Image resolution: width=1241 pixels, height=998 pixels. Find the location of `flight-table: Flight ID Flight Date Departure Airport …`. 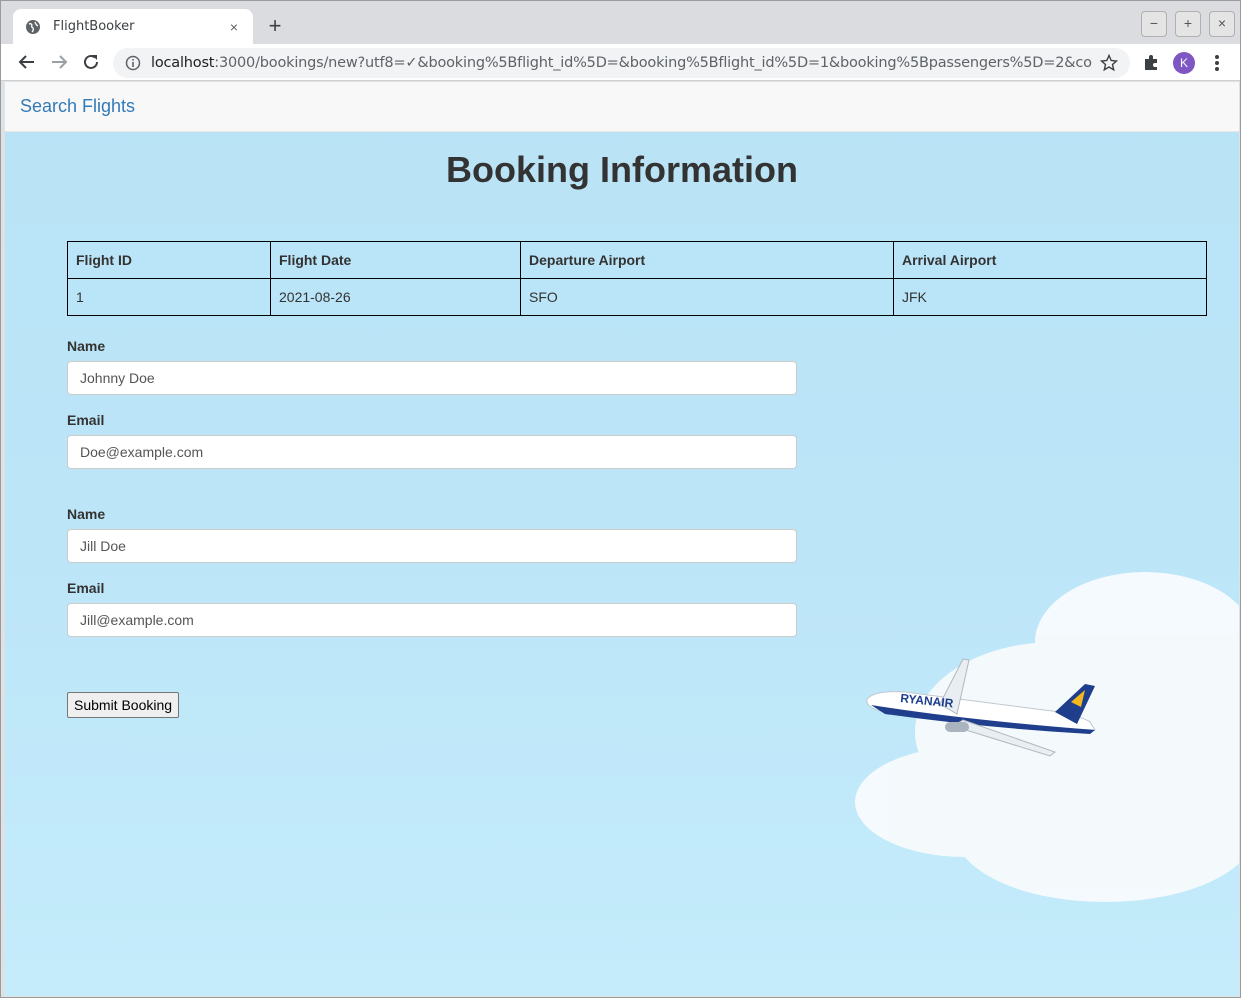

flight-table: Flight ID Flight Date Departure Airport … is located at coordinates (637, 278).